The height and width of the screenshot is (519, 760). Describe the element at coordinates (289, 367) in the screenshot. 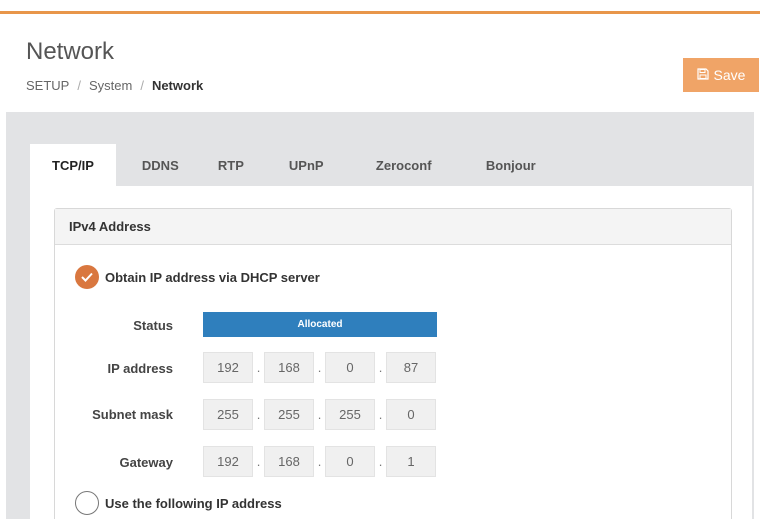

I see `ip-octet-2: 168` at that location.